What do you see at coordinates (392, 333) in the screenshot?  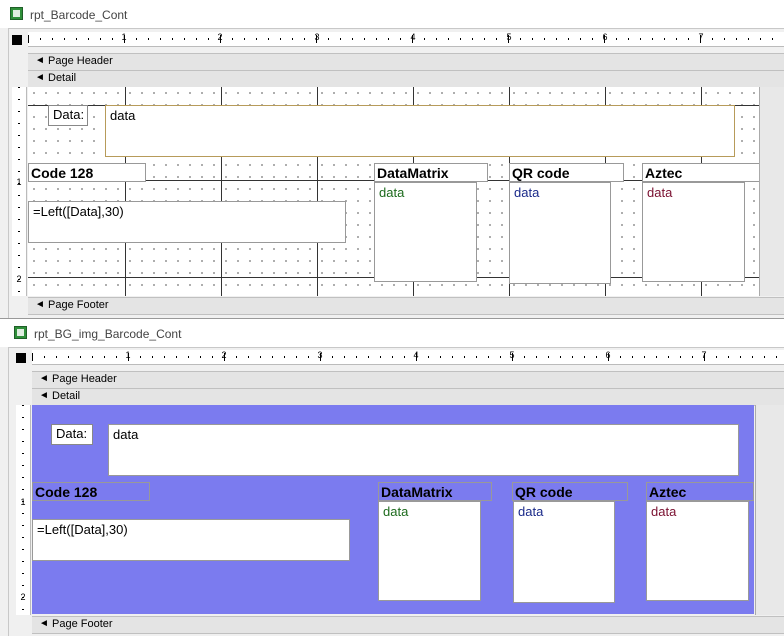 I see `window-title-bar: rpt_BG_img_Barcode_Cont` at bounding box center [392, 333].